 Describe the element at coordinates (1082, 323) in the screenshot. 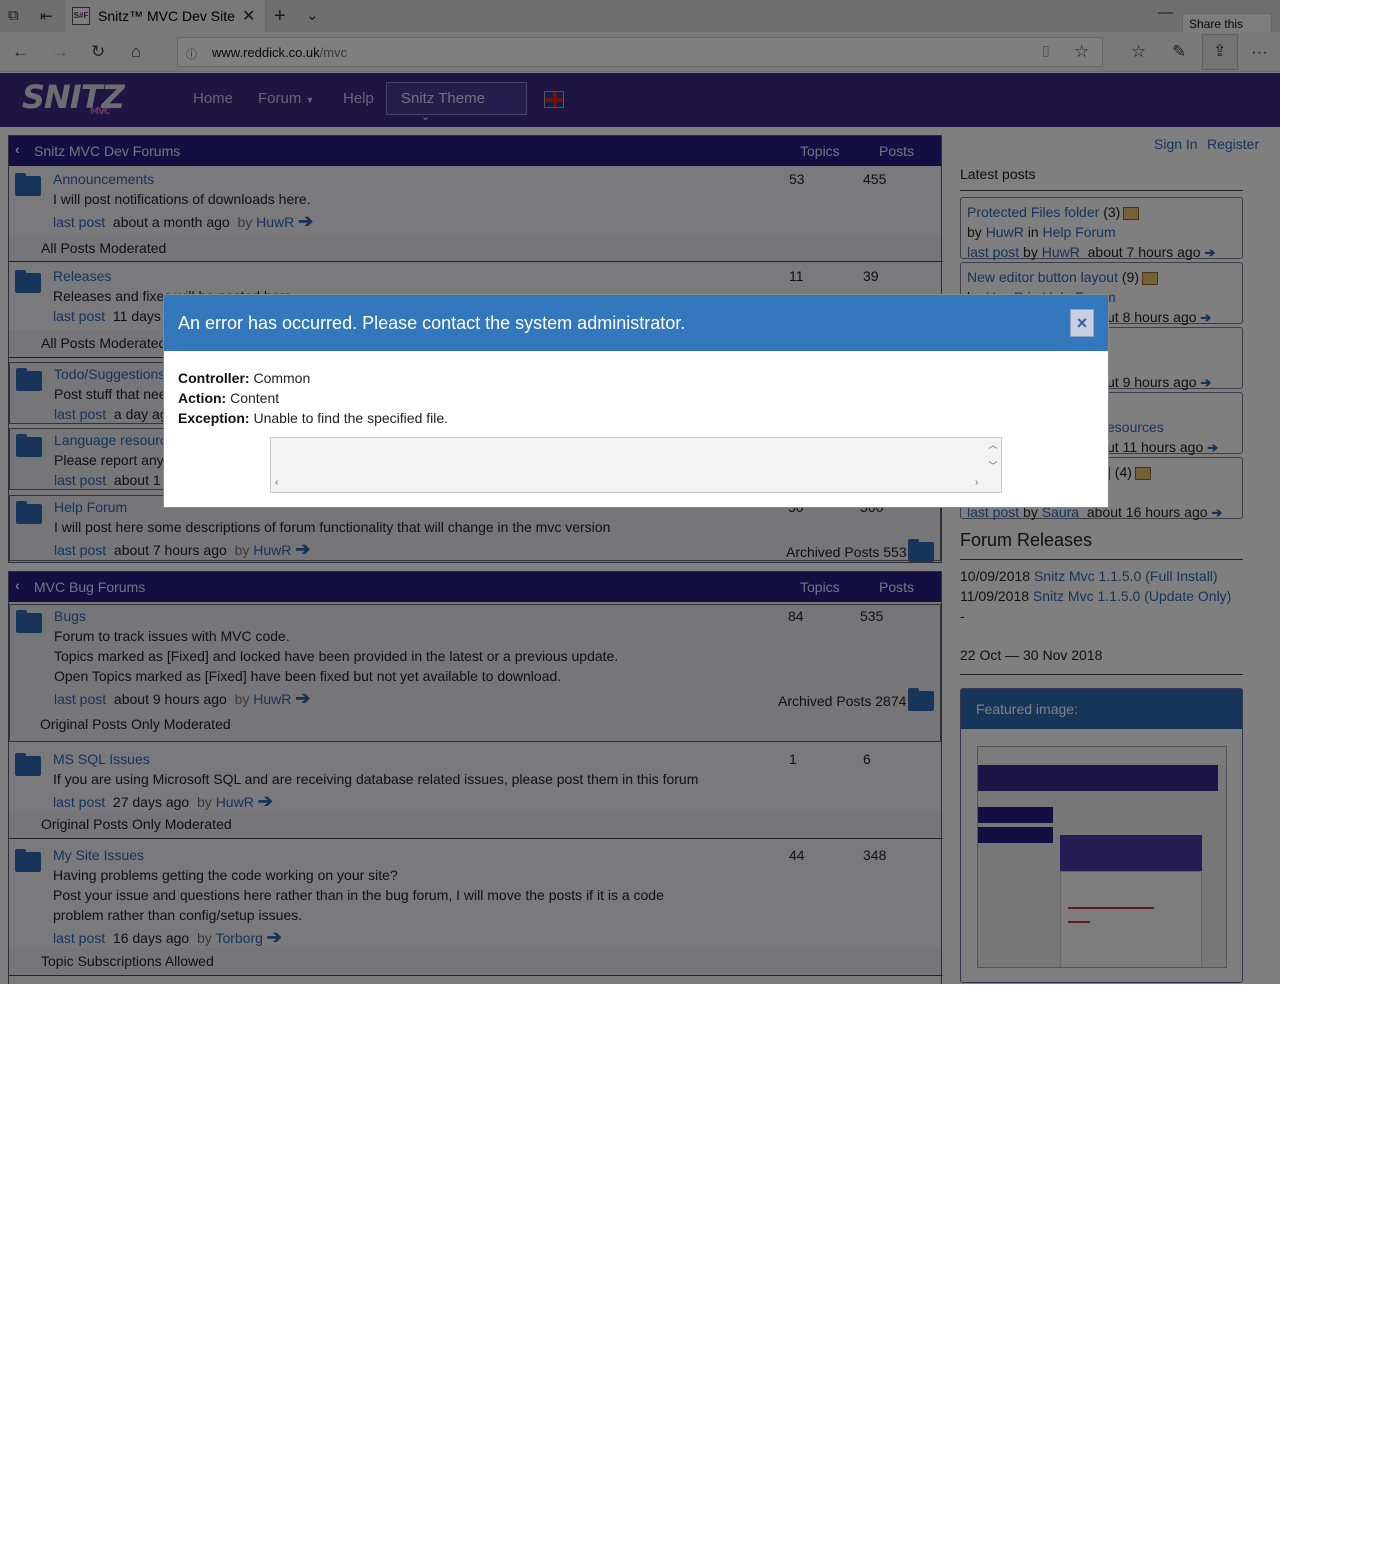

I see `close-dialog-button: ×` at that location.